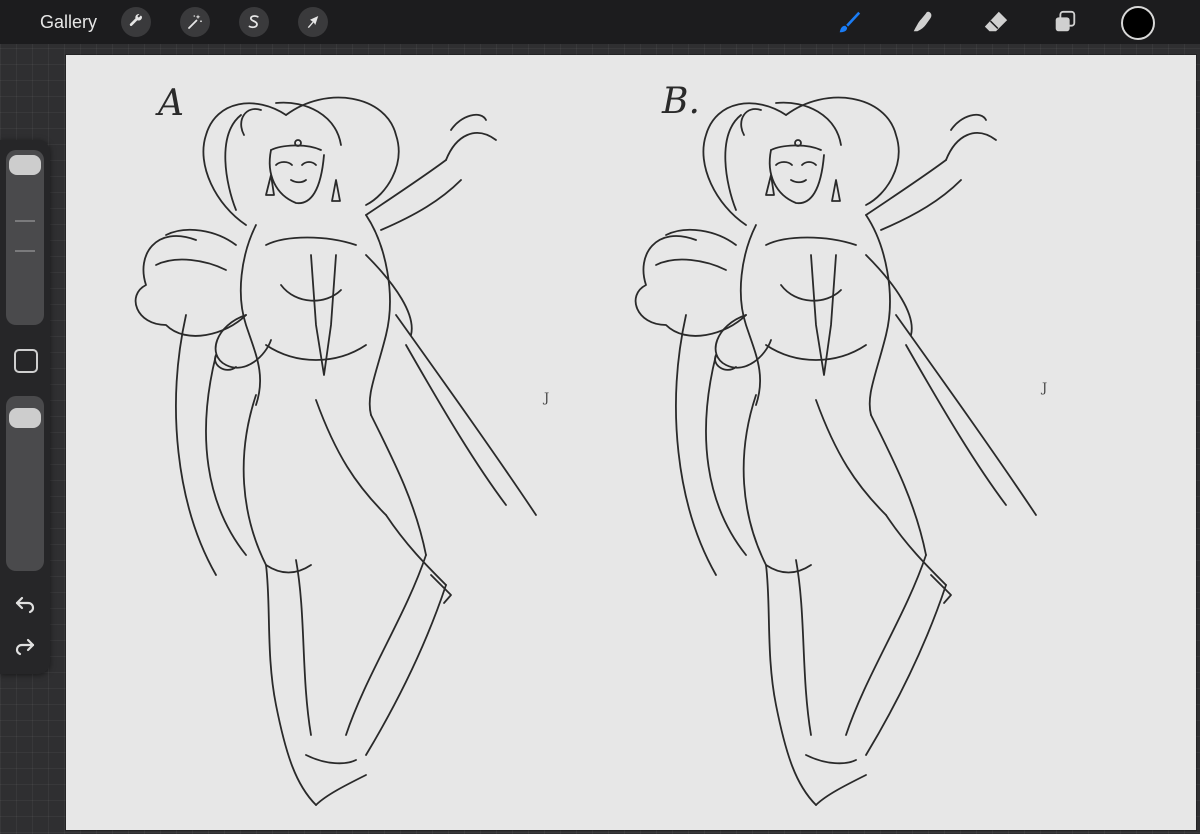 The image size is (1200, 834). I want to click on top-toolbar: Gallery, so click(600, 22).